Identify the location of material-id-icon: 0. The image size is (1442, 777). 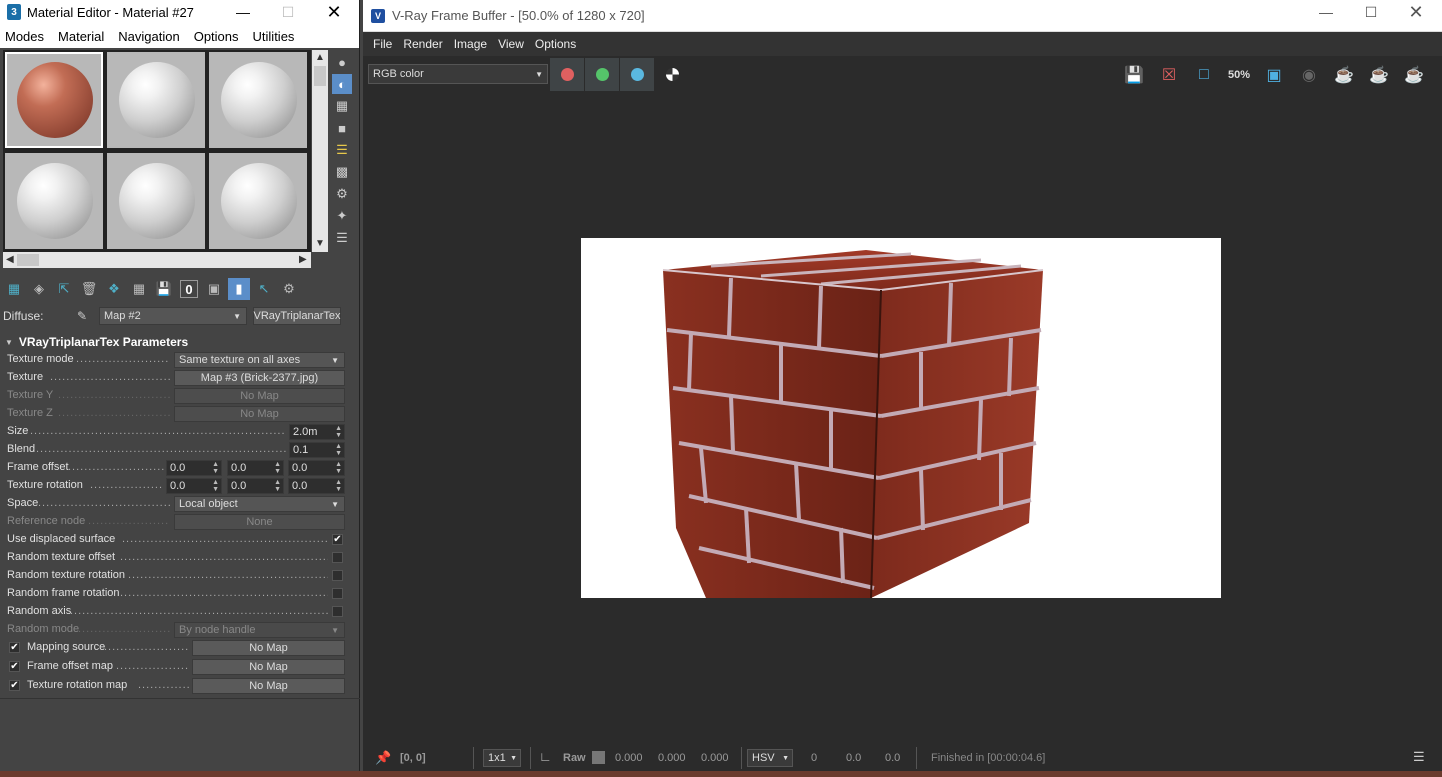
(189, 289).